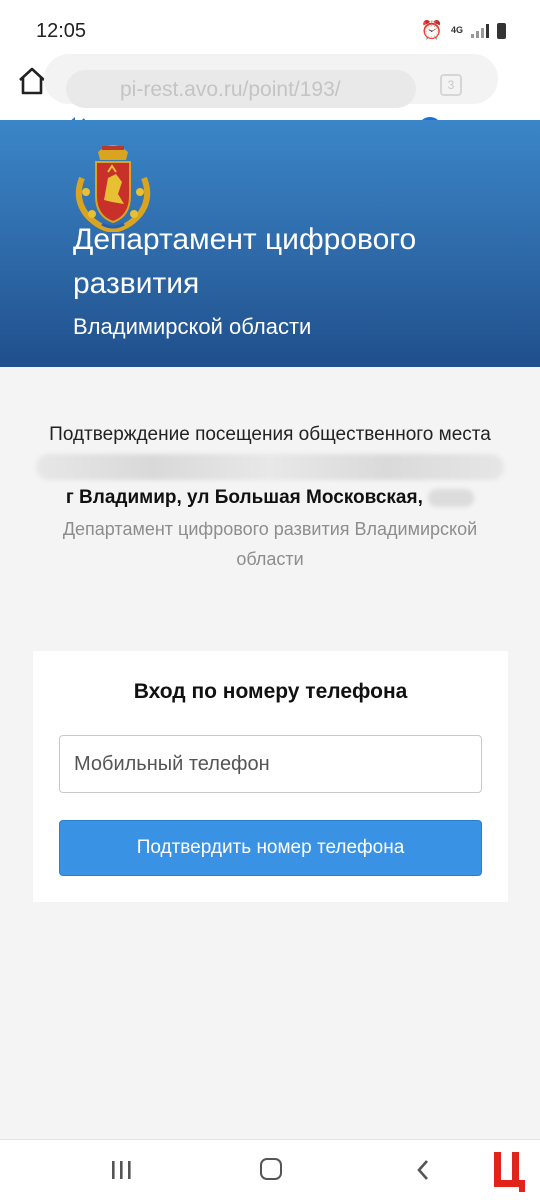 This screenshot has height=1200, width=540. I want to click on address-text: г Владимир, ул Большая Московская,, so click(244, 497).